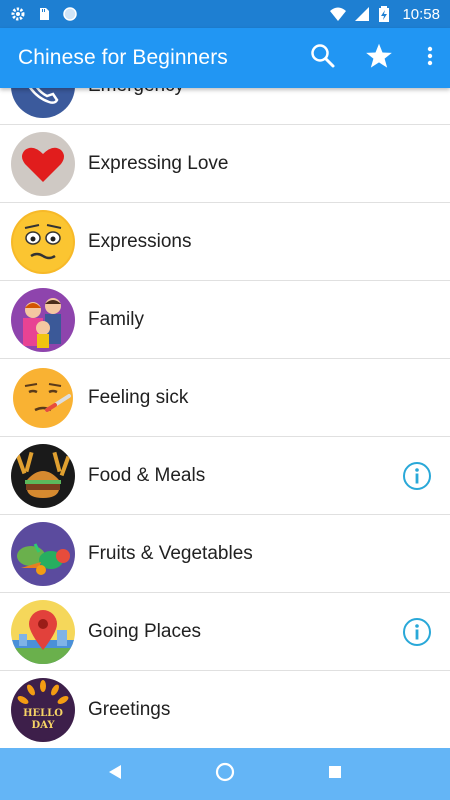 Image resolution: width=450 pixels, height=800 pixels. What do you see at coordinates (43, 725) in the screenshot?
I see `greetings-badge-line2: DAY` at bounding box center [43, 725].